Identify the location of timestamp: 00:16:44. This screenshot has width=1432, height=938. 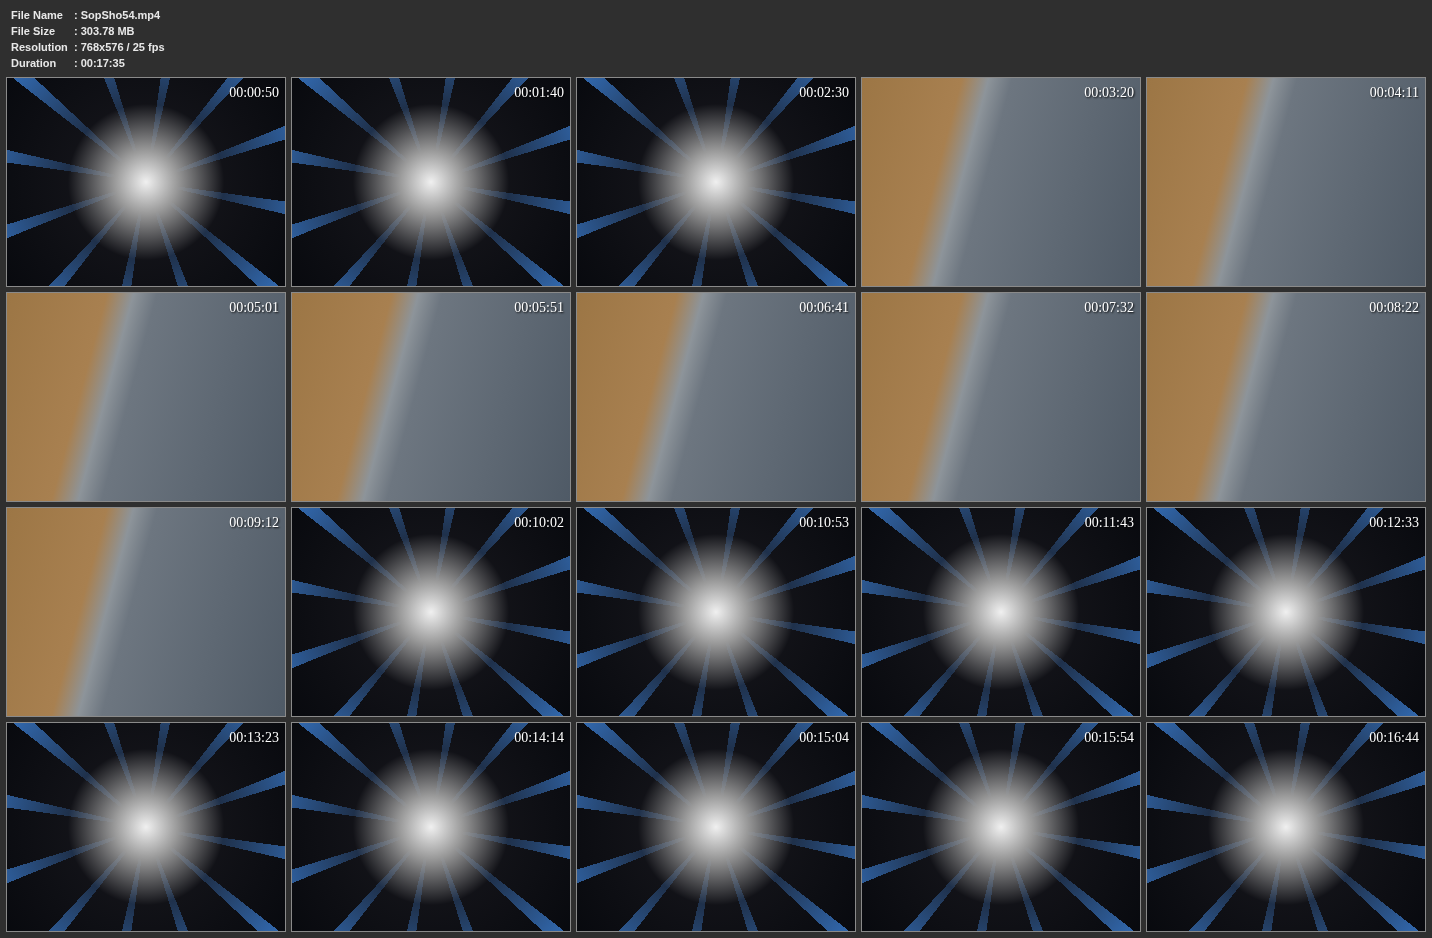
(1394, 738).